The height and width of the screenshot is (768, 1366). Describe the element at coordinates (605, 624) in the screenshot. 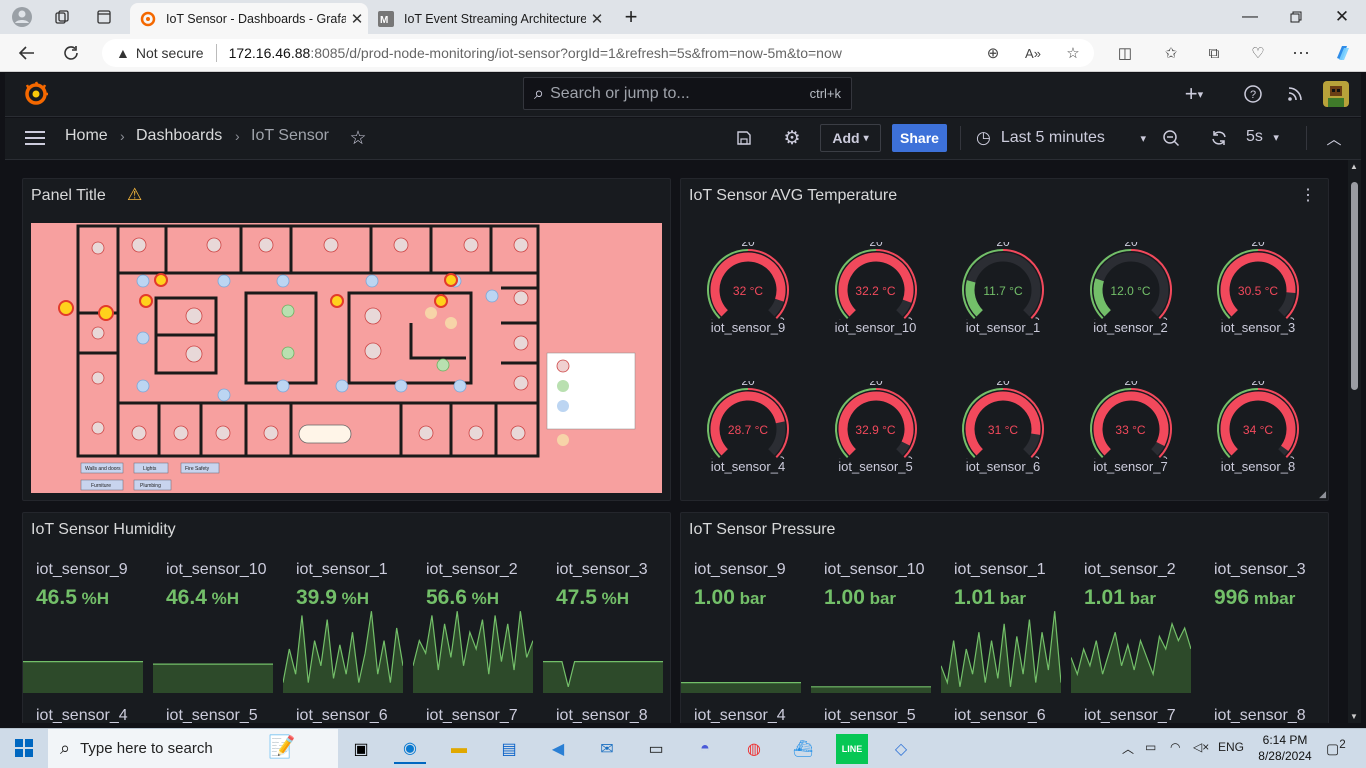

I see `stat-tile: iot_sensor_3 47.5 %H` at that location.